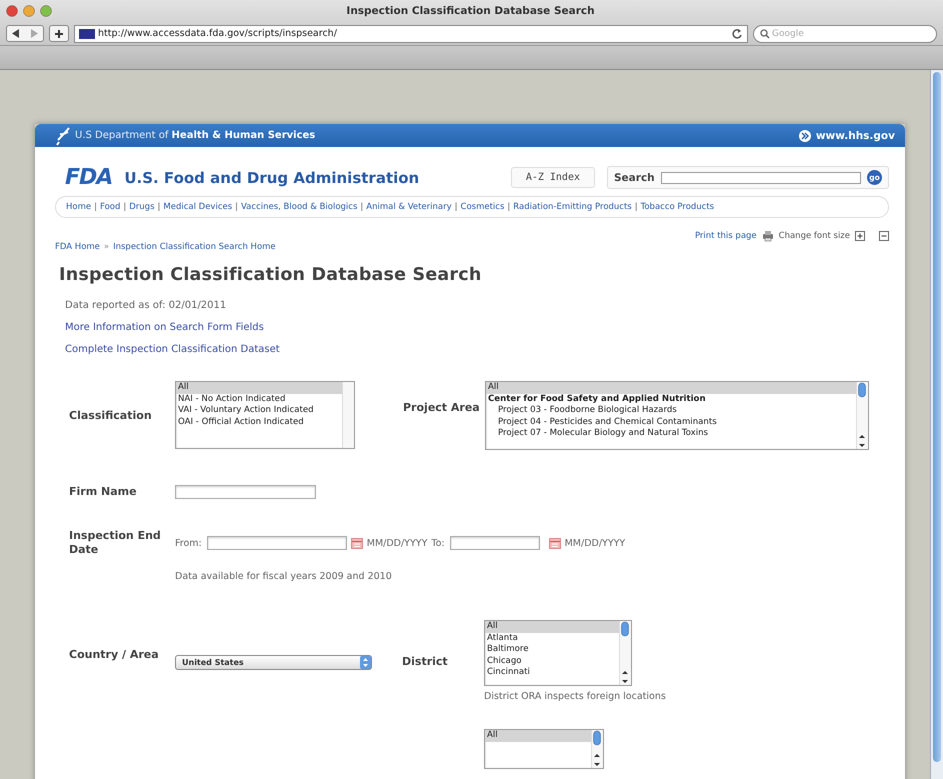 The height and width of the screenshot is (779, 943). Describe the element at coordinates (245, 492) in the screenshot. I see `firm-name-field` at that location.